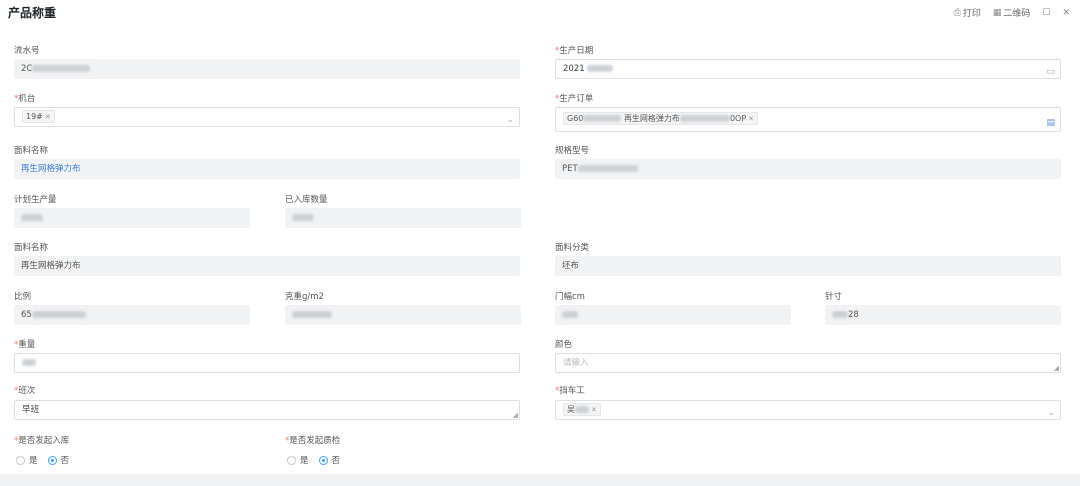 This screenshot has width=1080, height=486. Describe the element at coordinates (943, 315) in the screenshot. I see `gauge-field: 28` at that location.